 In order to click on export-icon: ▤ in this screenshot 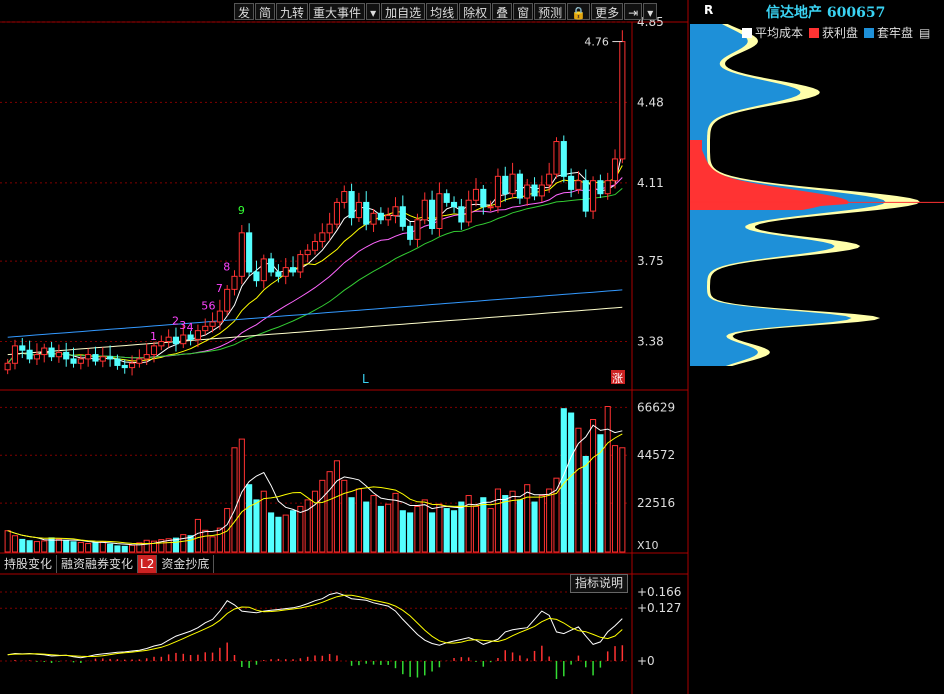, I will do `click(924, 33)`.